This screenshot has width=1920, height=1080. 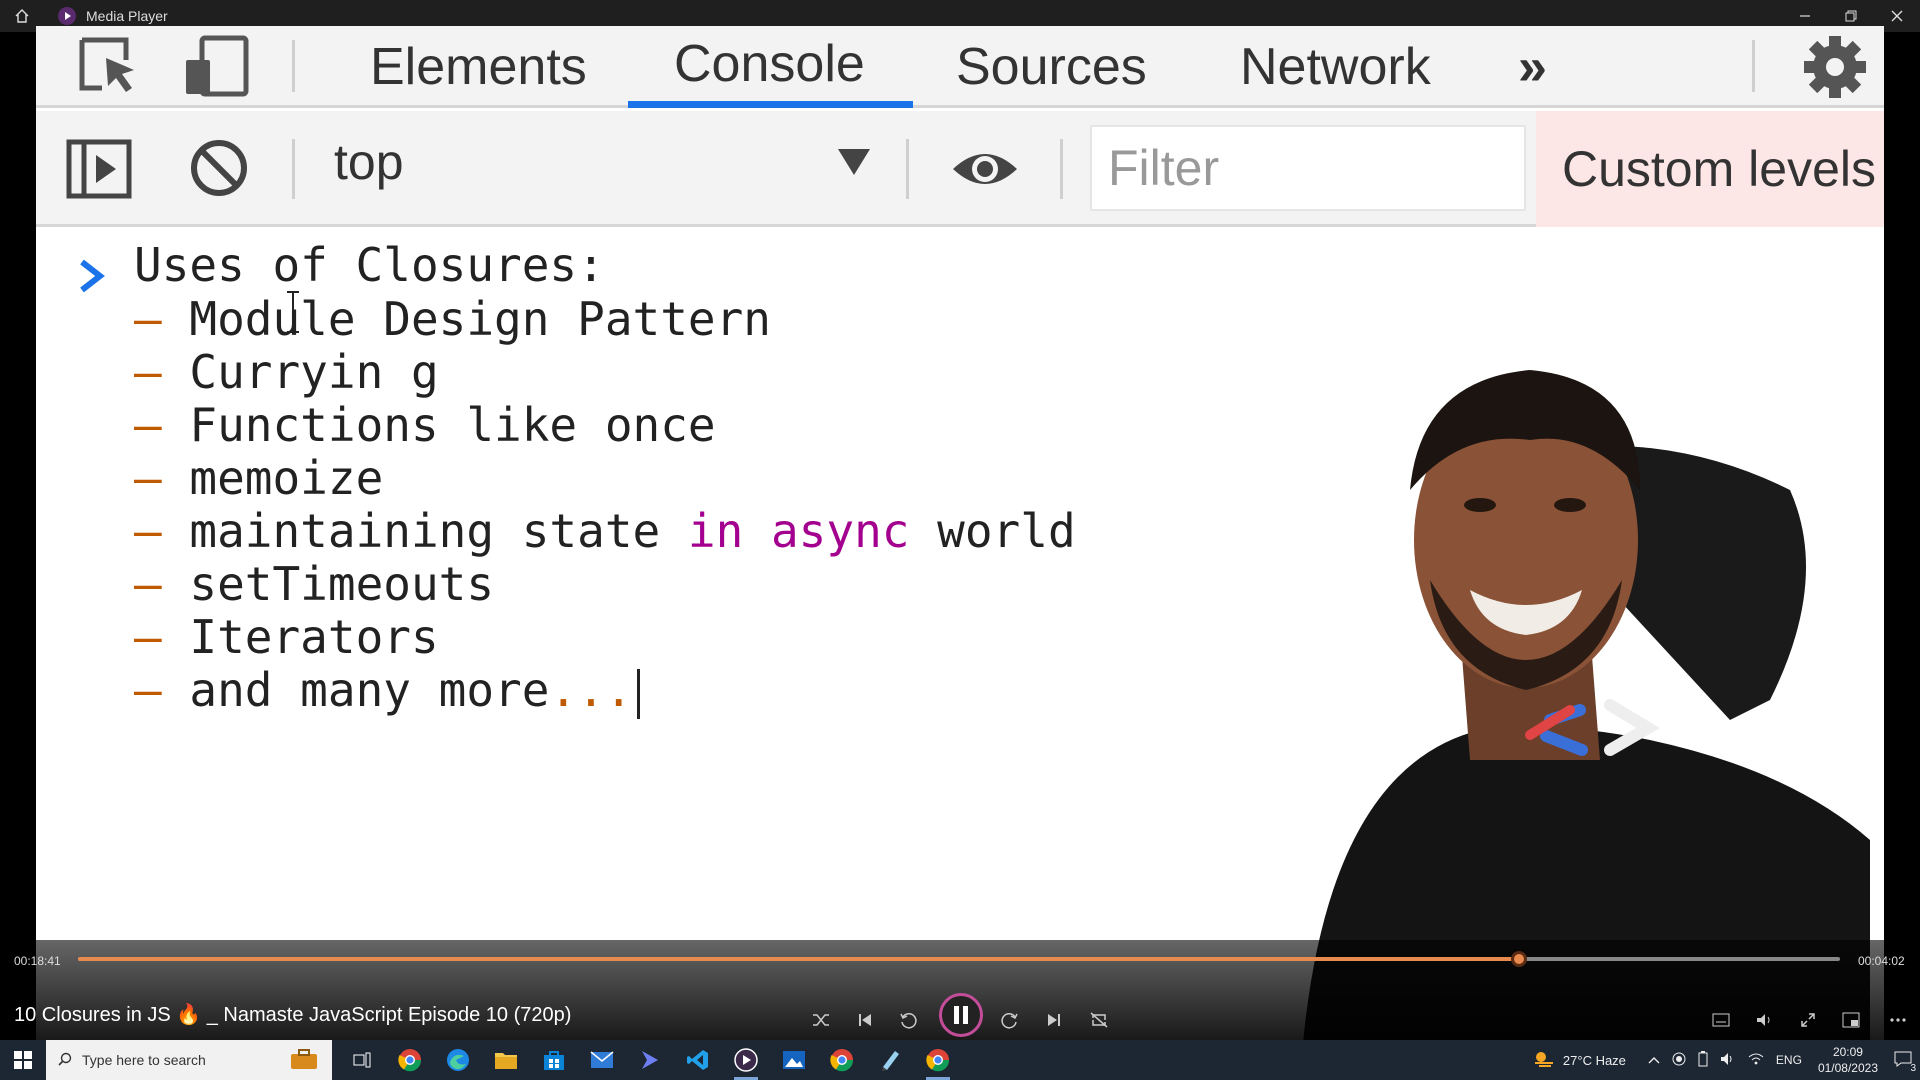 I want to click on windows-start-icon, so click(x=23, y=1060).